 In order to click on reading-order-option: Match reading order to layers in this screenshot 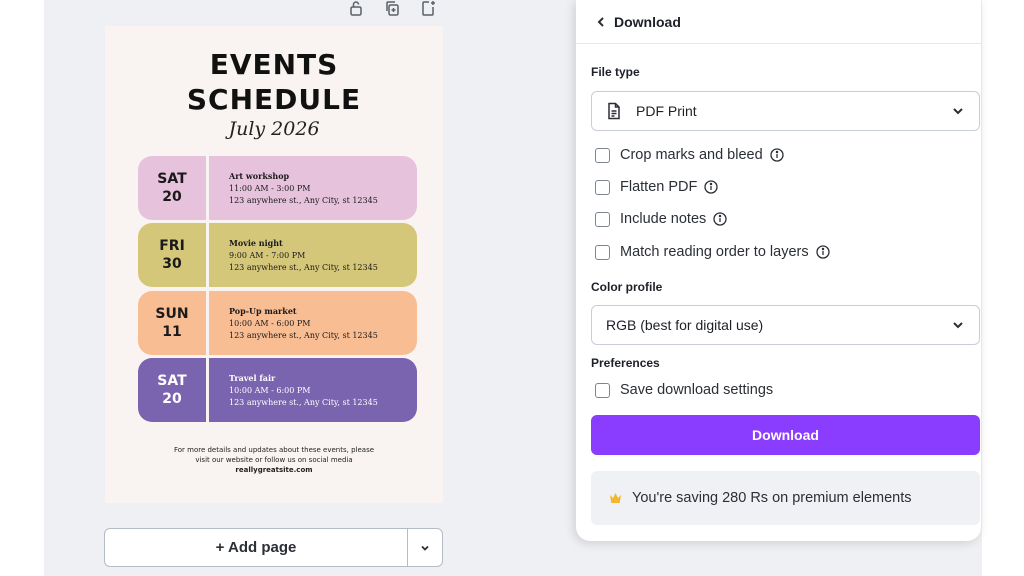, I will do `click(712, 252)`.